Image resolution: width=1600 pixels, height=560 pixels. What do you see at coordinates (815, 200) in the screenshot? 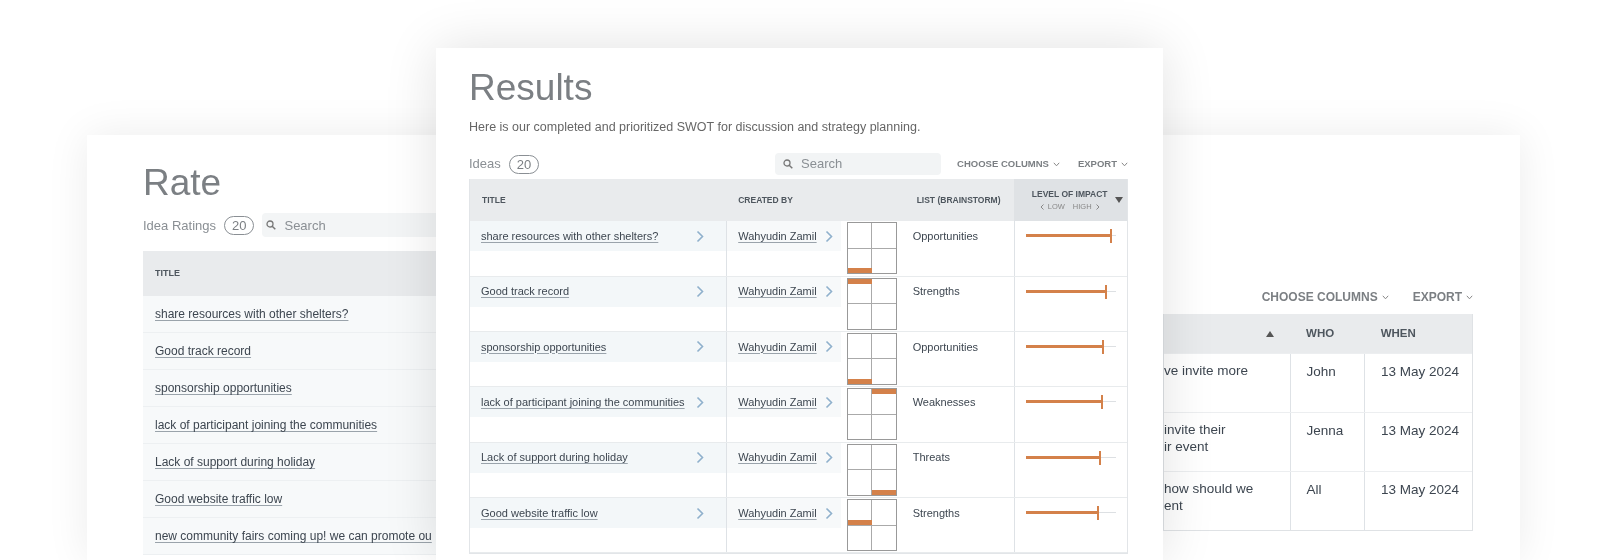
I see `column-header: CREATED BY` at bounding box center [815, 200].